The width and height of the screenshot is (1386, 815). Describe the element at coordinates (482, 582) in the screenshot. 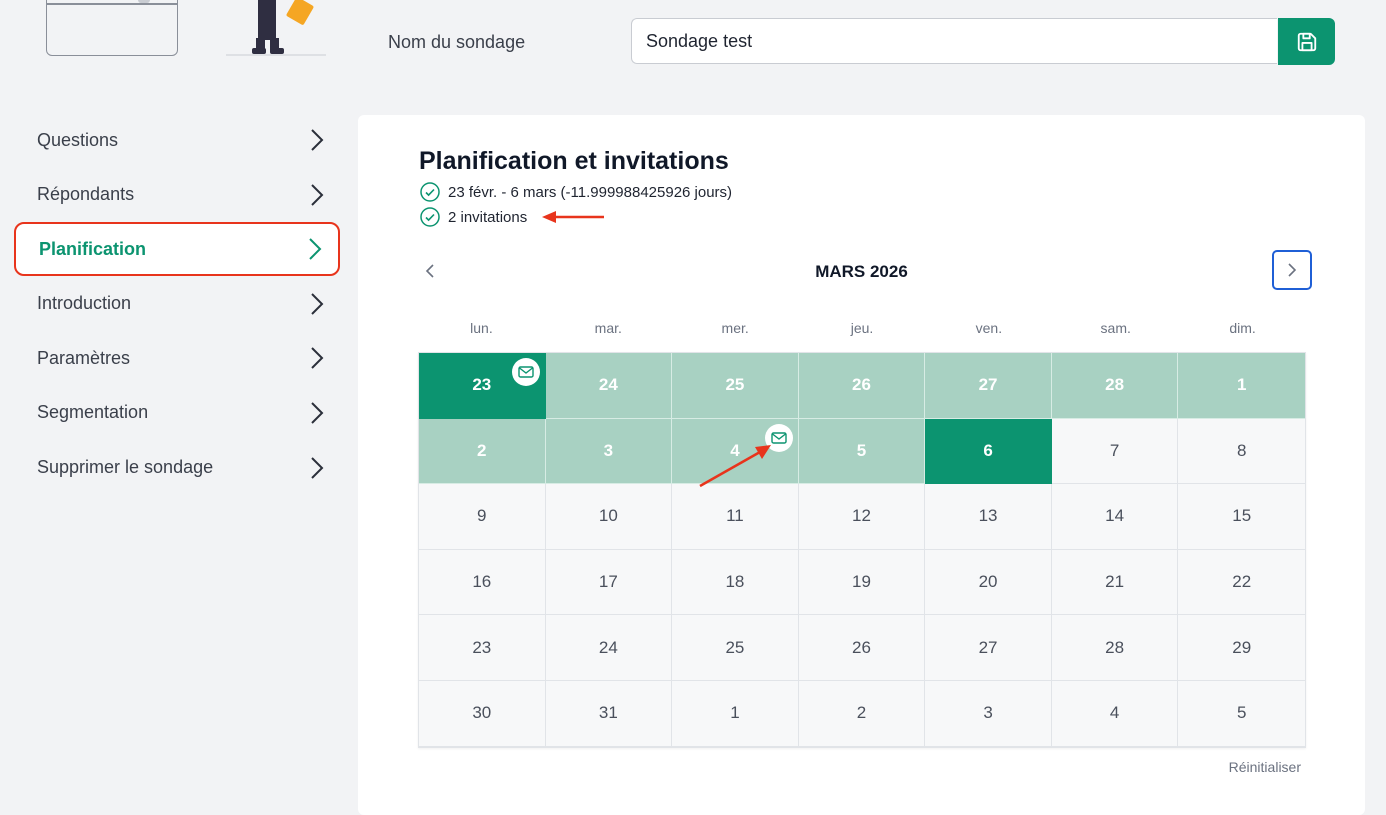

I see `calendar-day: 16` at that location.